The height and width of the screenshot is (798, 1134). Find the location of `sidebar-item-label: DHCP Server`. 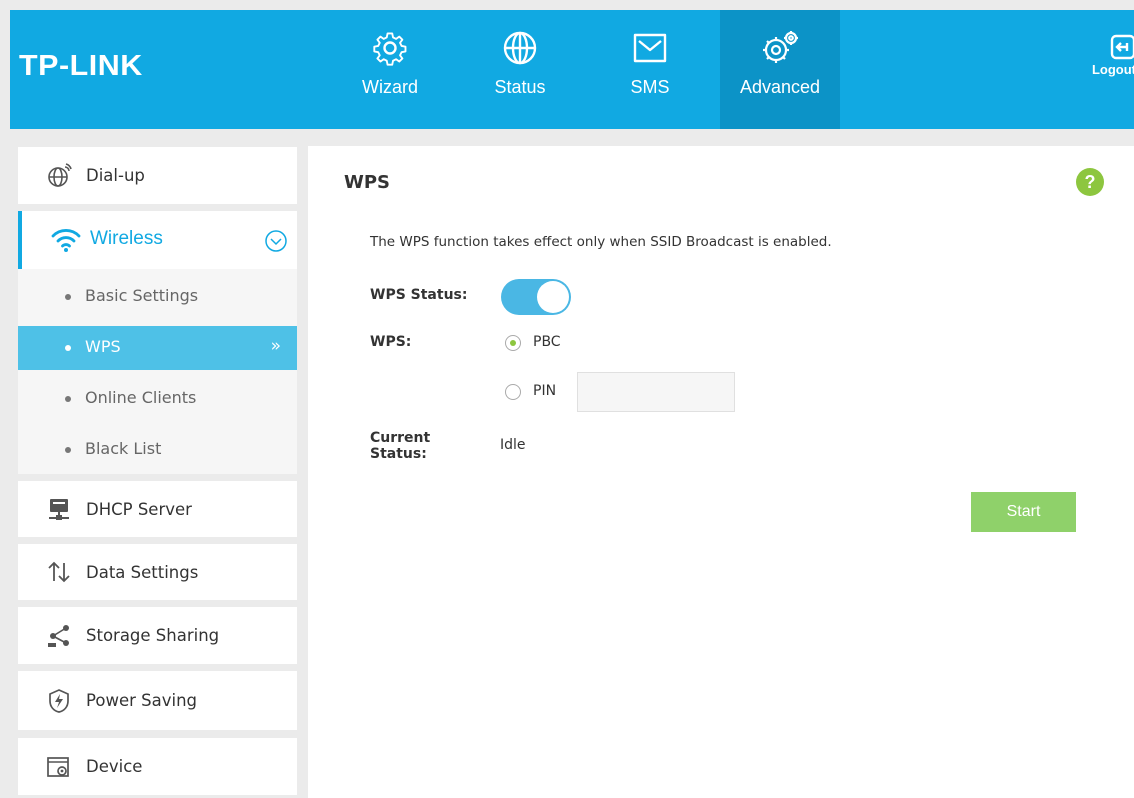

sidebar-item-label: DHCP Server is located at coordinates (139, 509).